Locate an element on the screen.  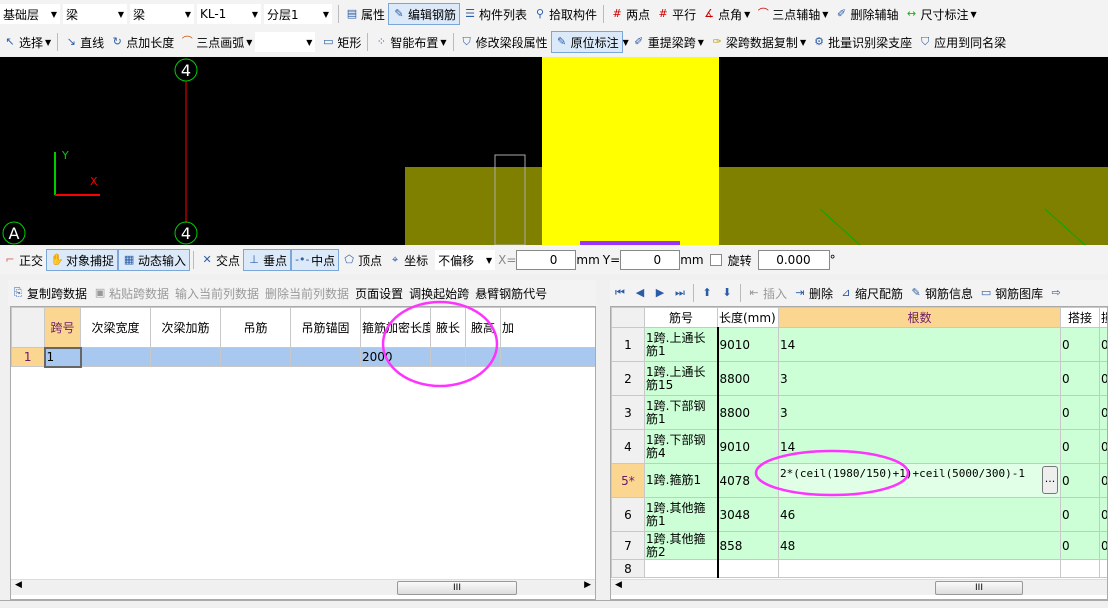
copy-span-button: ⎘ 复制跨数据 is located at coordinates (49, 293).